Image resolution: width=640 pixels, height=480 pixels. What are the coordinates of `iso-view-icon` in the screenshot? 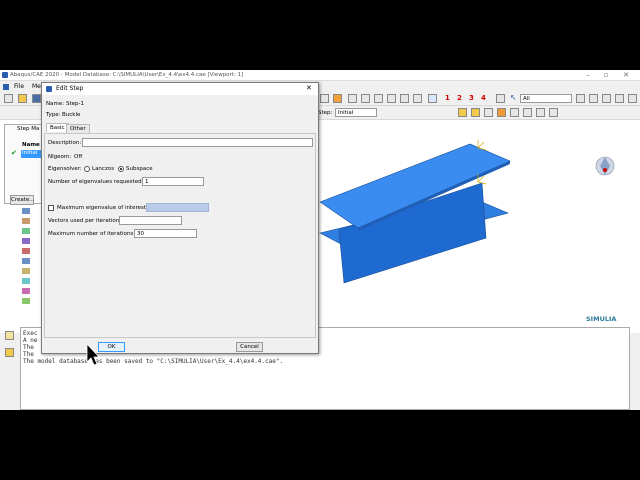 It's located at (432, 98).